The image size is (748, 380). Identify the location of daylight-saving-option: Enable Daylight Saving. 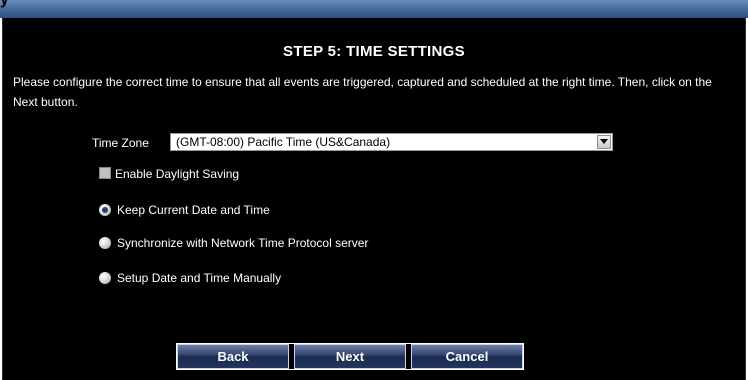
(169, 174).